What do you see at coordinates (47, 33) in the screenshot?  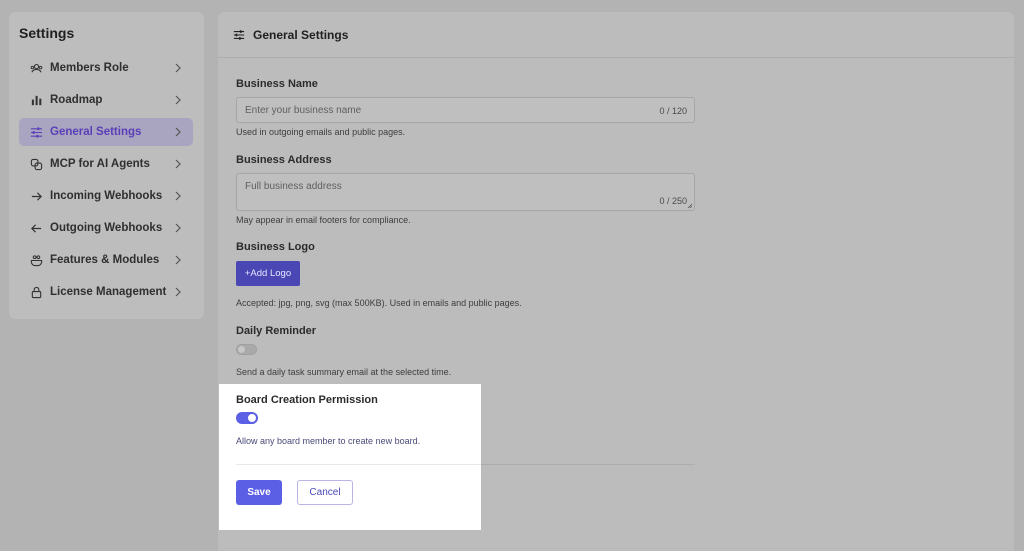 I see `sidebar-title: Settings` at bounding box center [47, 33].